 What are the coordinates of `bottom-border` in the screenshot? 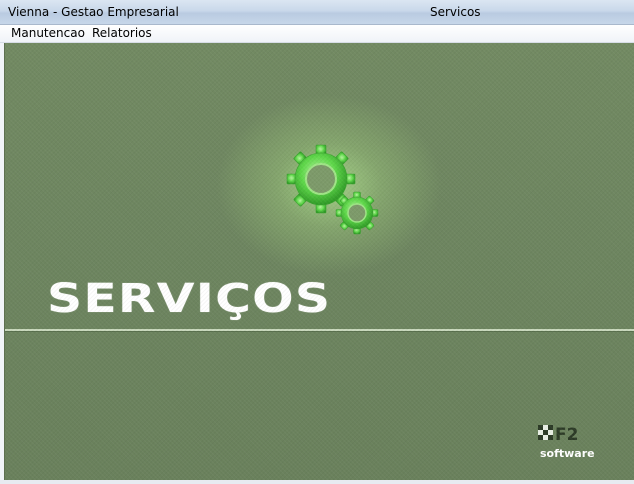 It's located at (317, 482).